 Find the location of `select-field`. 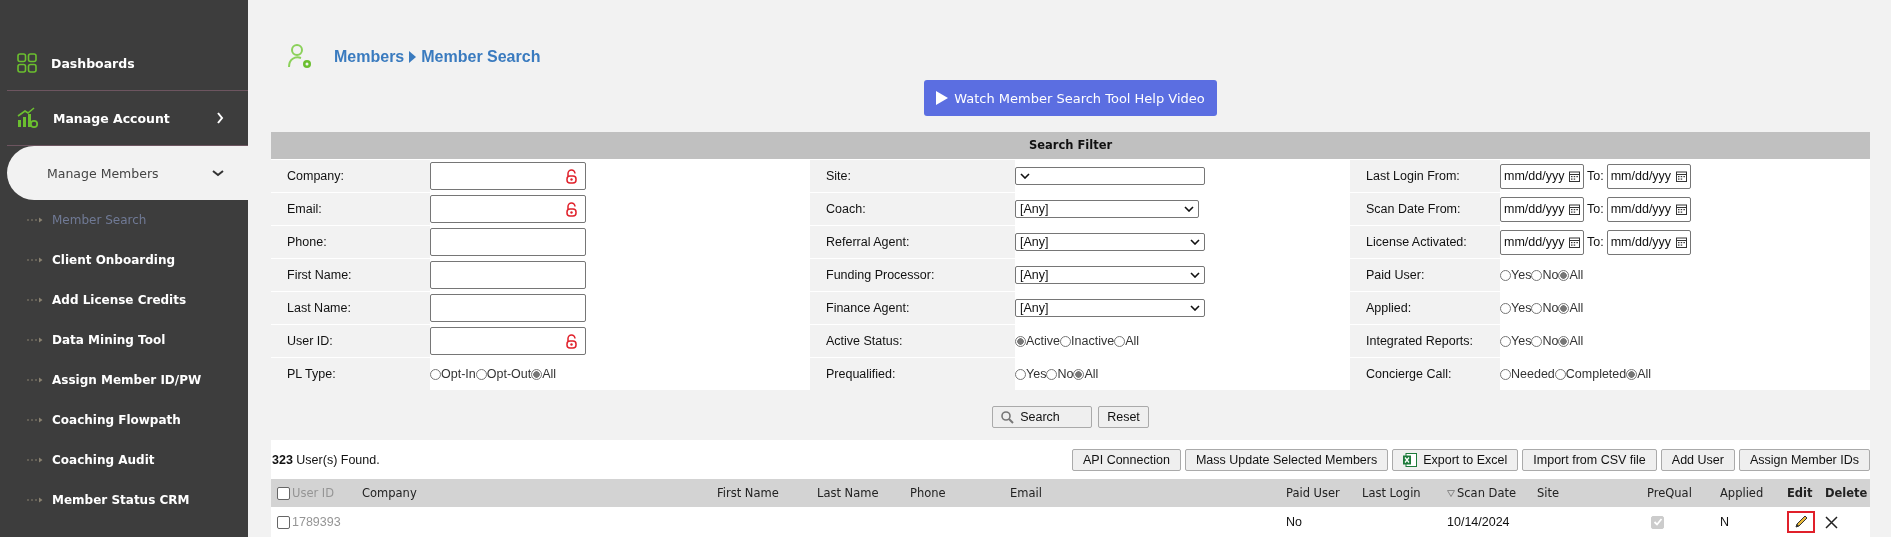

select-field is located at coordinates (1110, 176).